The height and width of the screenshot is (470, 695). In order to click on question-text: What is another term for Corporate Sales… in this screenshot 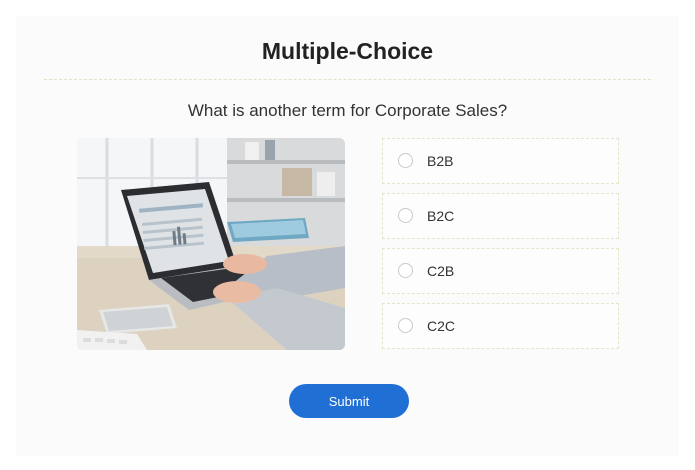, I will do `click(347, 110)`.